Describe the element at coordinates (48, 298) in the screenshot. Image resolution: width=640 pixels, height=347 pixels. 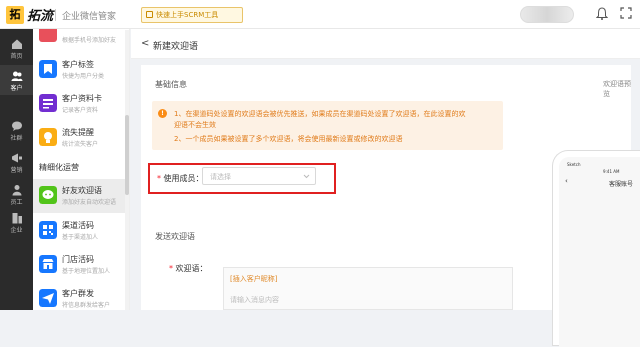
I see `send-icon` at that location.